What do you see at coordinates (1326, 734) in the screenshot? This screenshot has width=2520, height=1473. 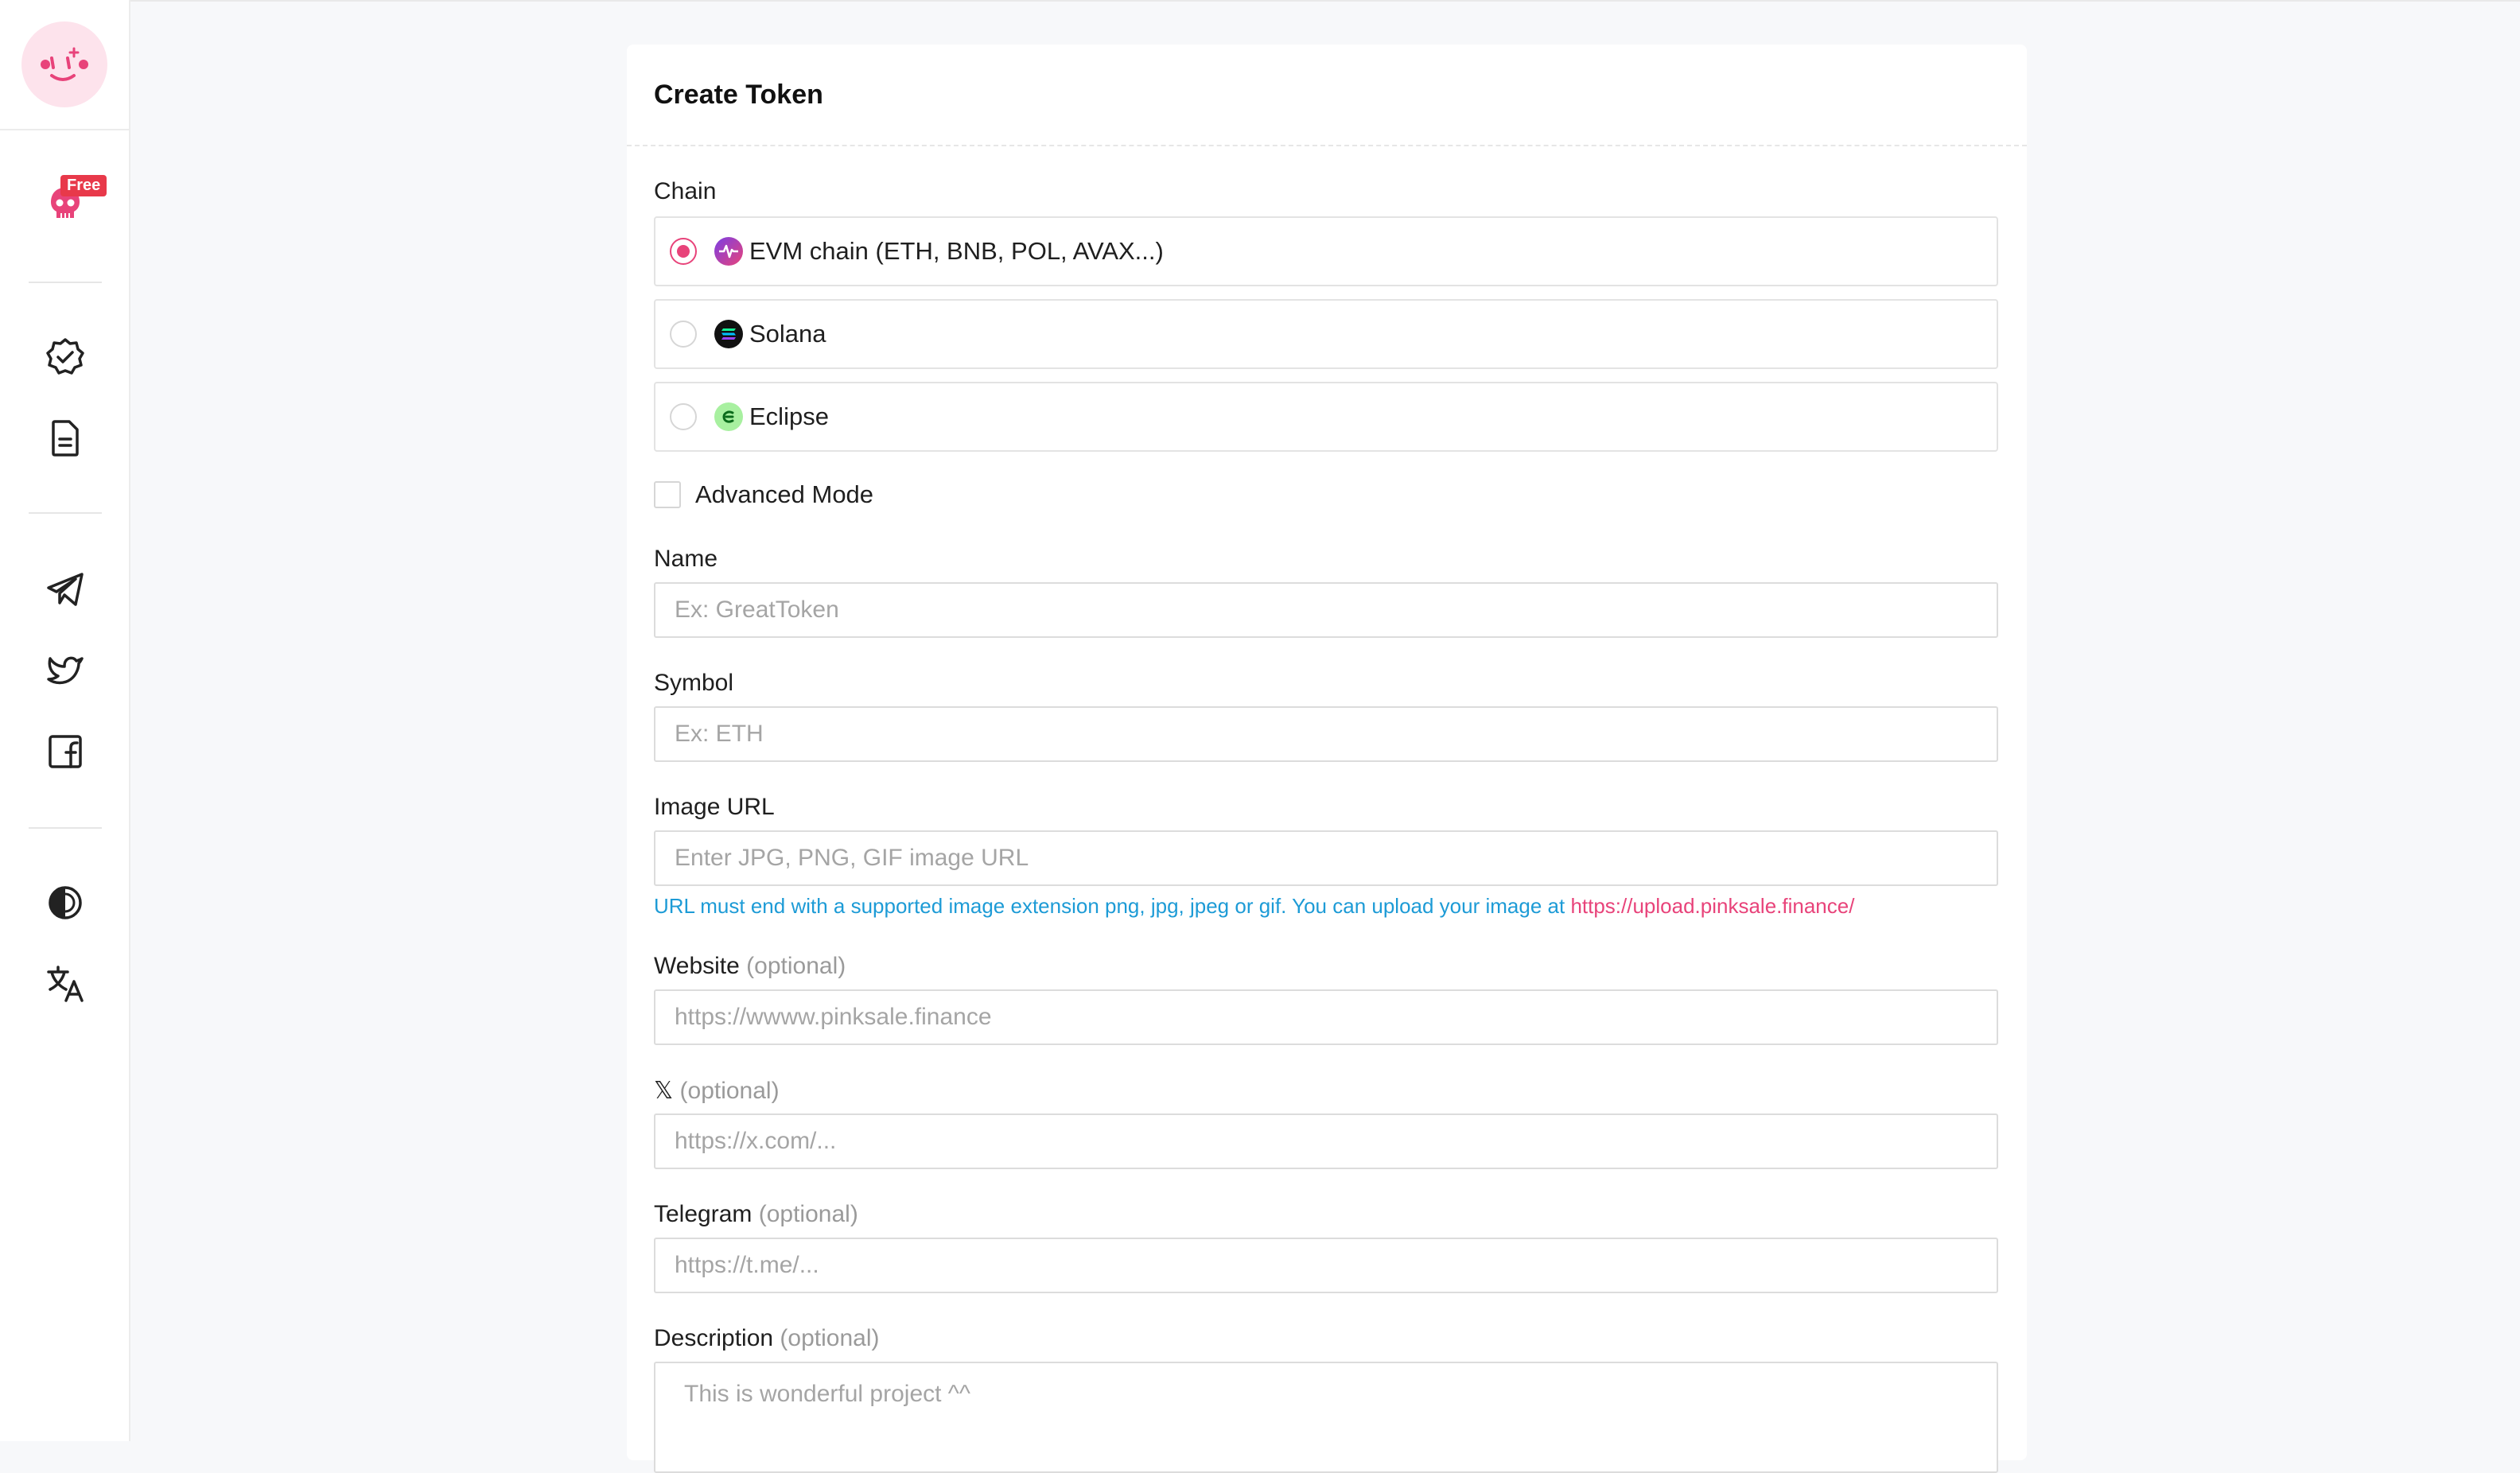 I see `symbol-input` at bounding box center [1326, 734].